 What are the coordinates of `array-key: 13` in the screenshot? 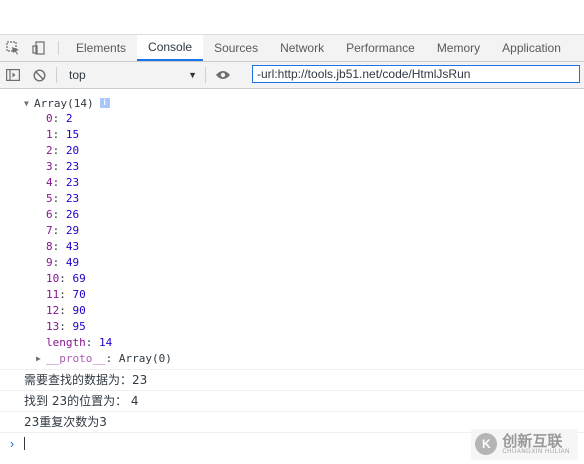 It's located at (53, 326).